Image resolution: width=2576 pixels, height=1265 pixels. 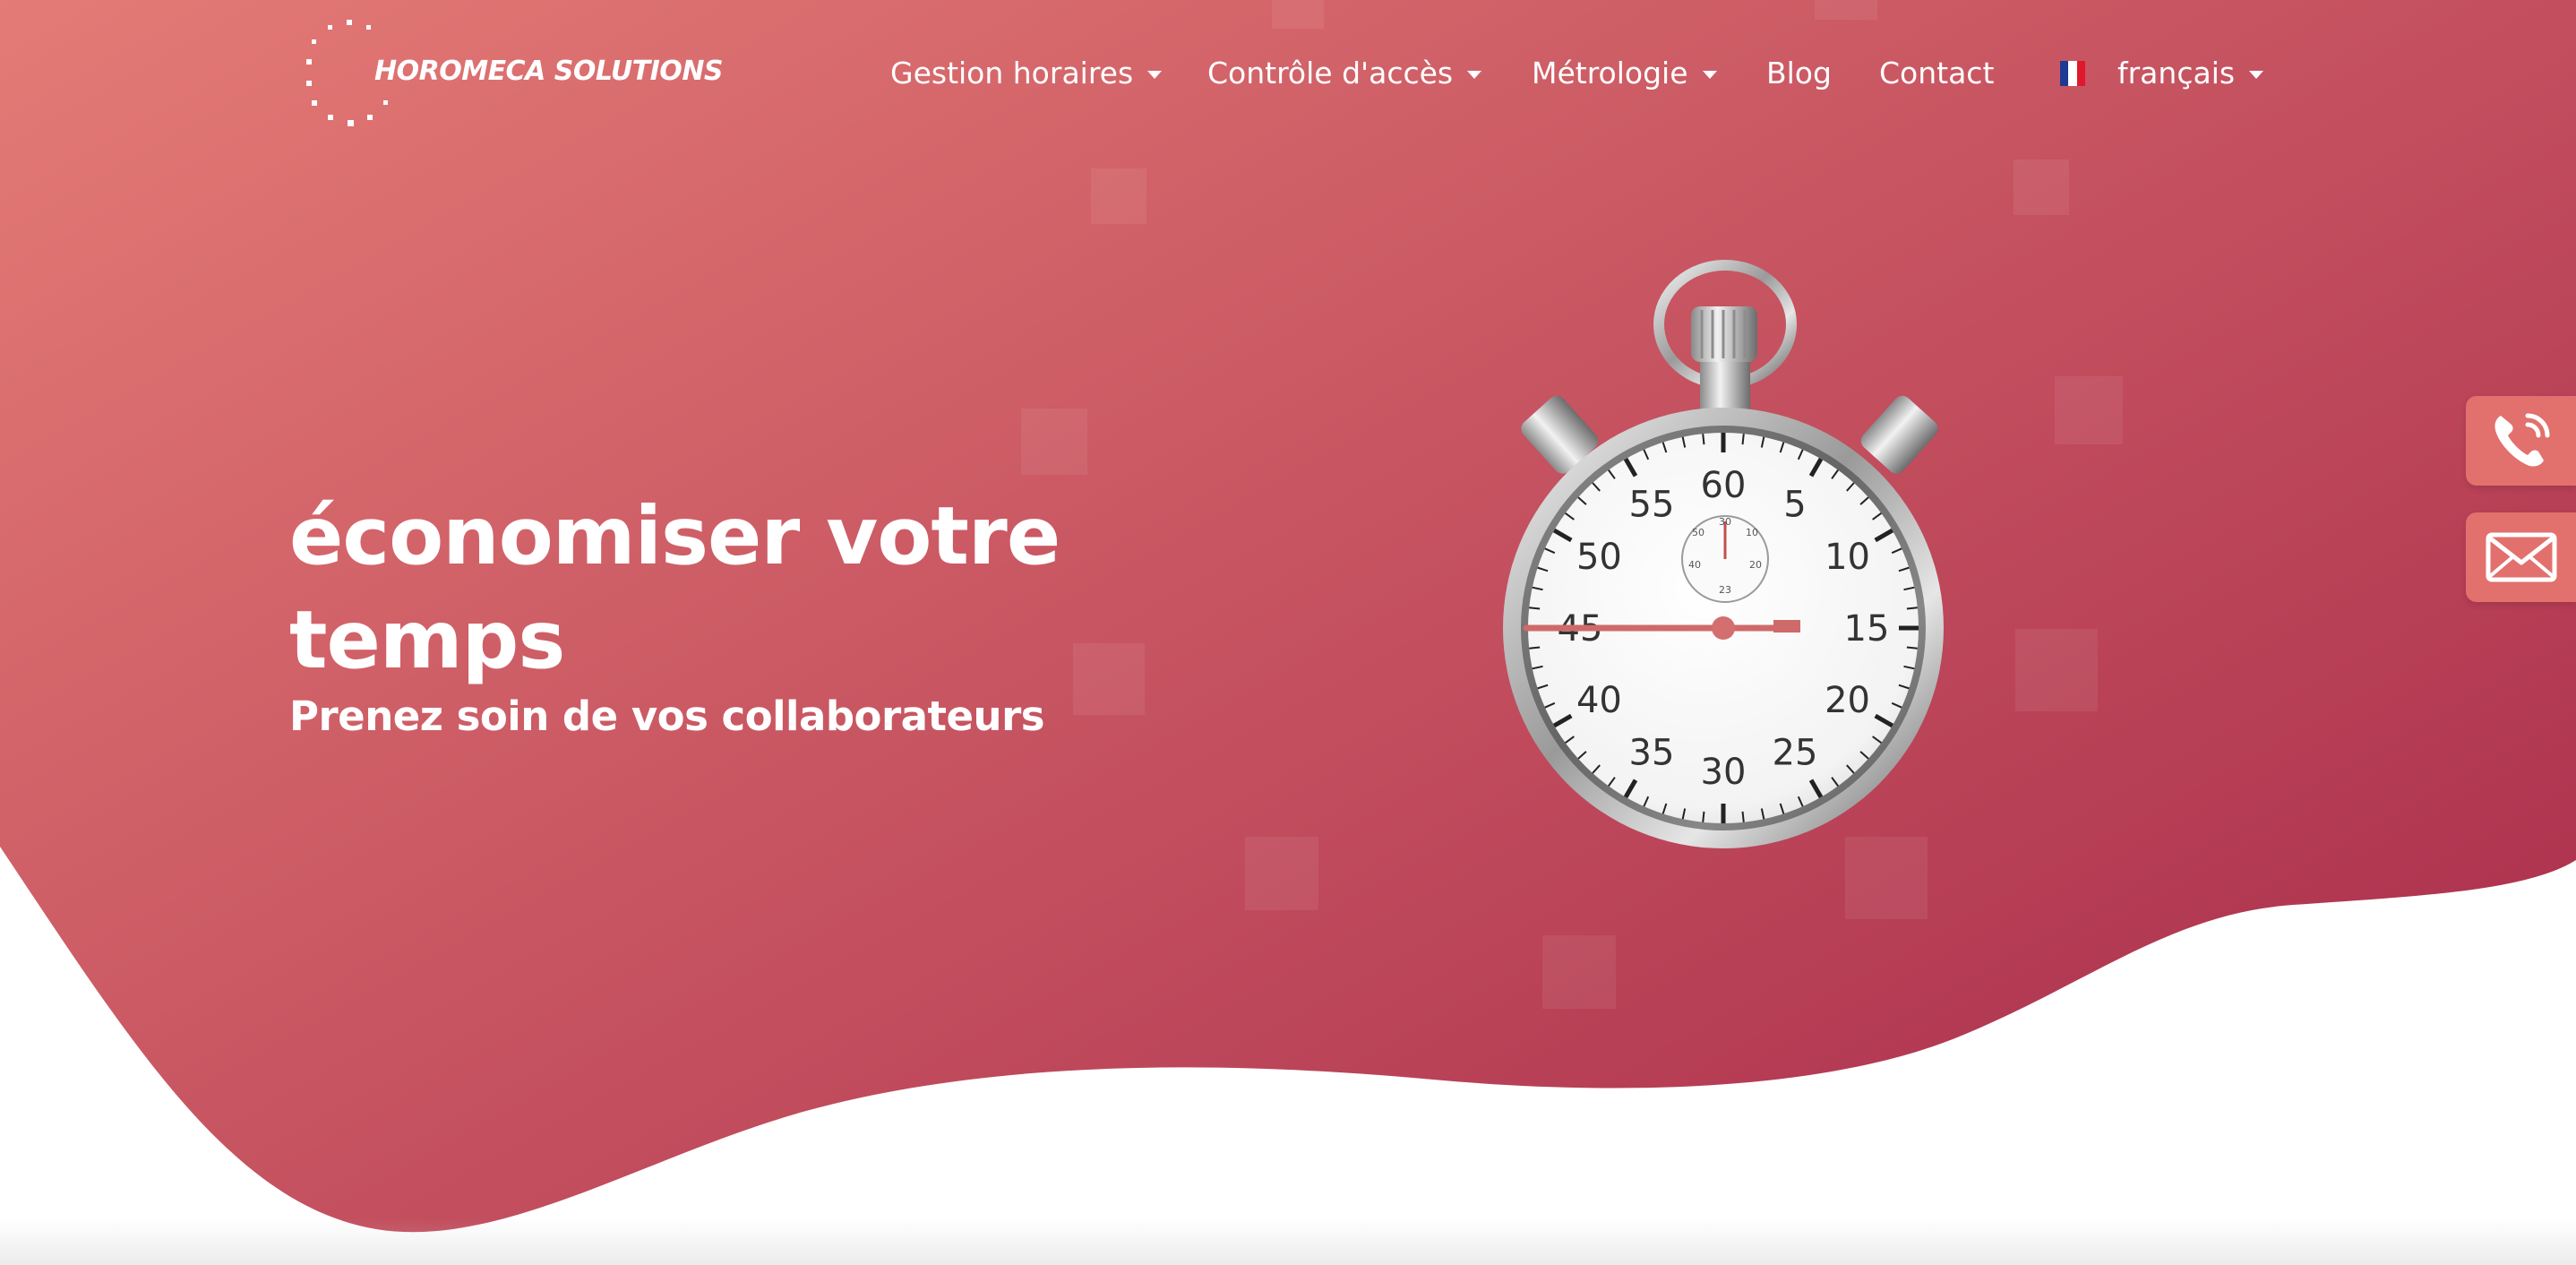 I want to click on stopwatch-dial-number: 50, so click(x=1599, y=557).